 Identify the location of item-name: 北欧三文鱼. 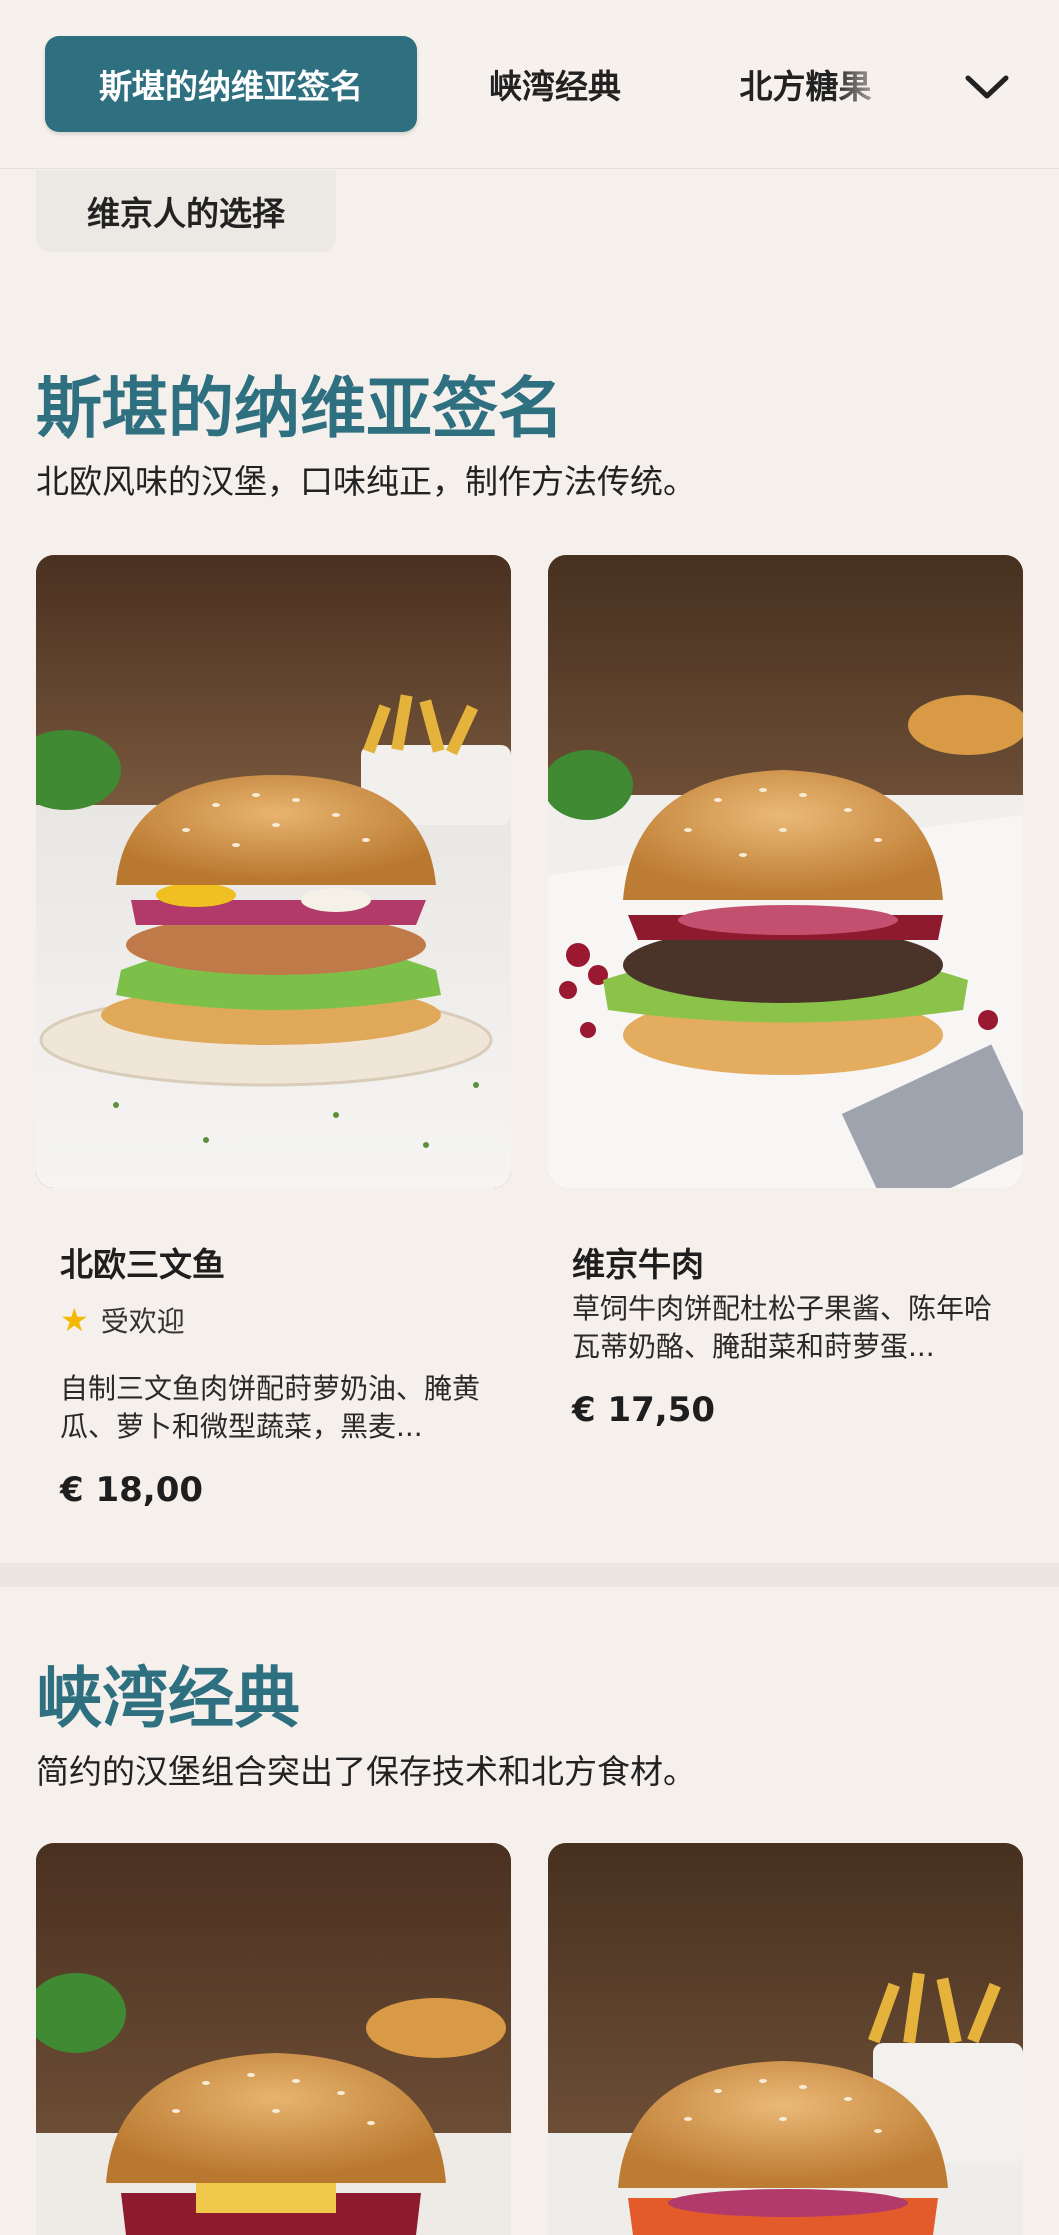
(142, 1264).